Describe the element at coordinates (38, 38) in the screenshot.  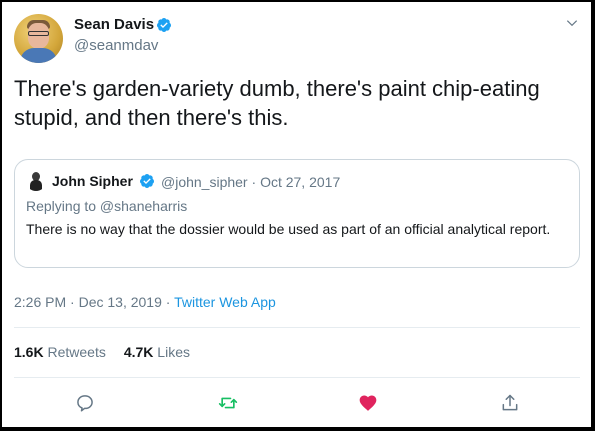
I see `author-avatar` at that location.